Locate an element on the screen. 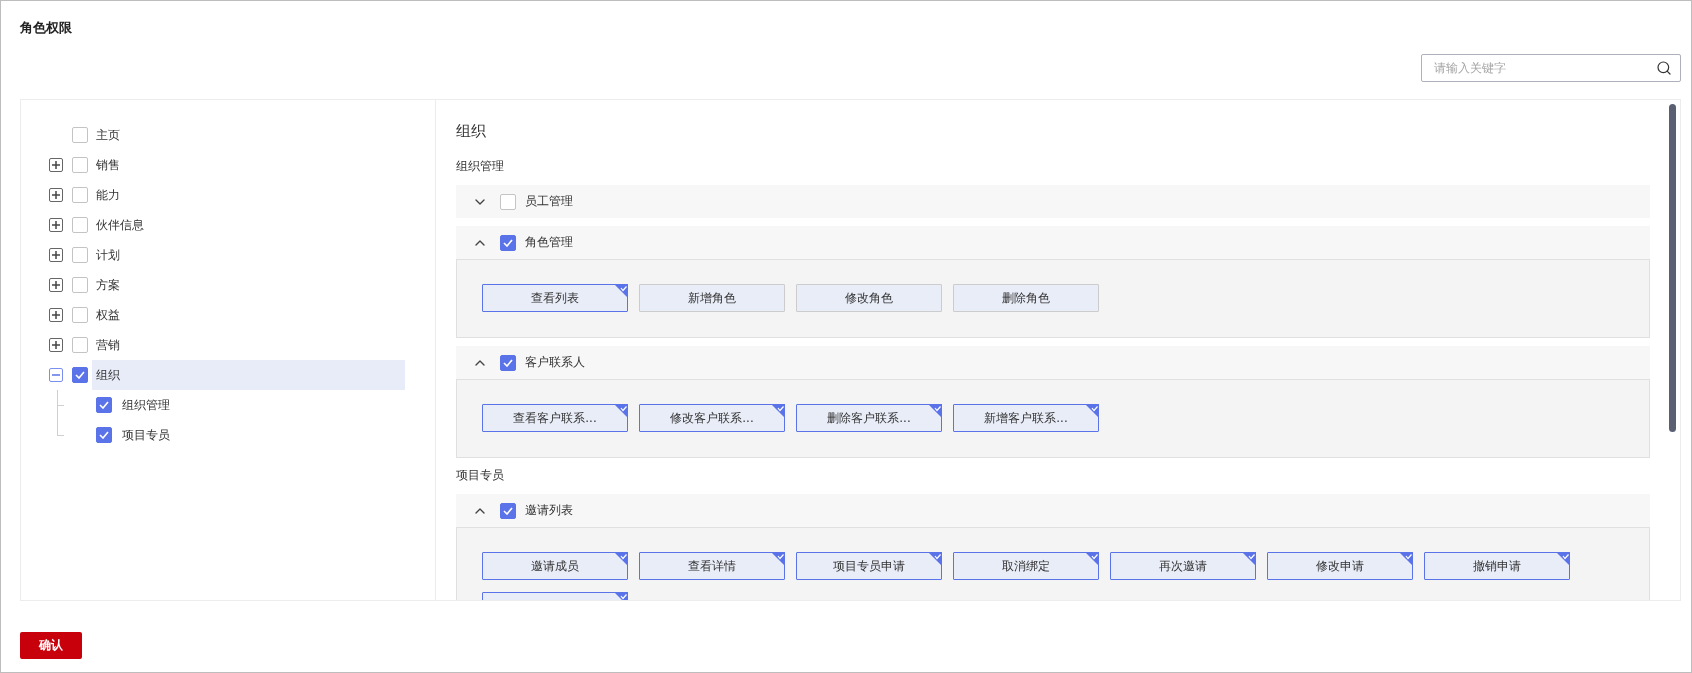 This screenshot has width=1692, height=673. permission-button: 删除角色 is located at coordinates (1026, 298).